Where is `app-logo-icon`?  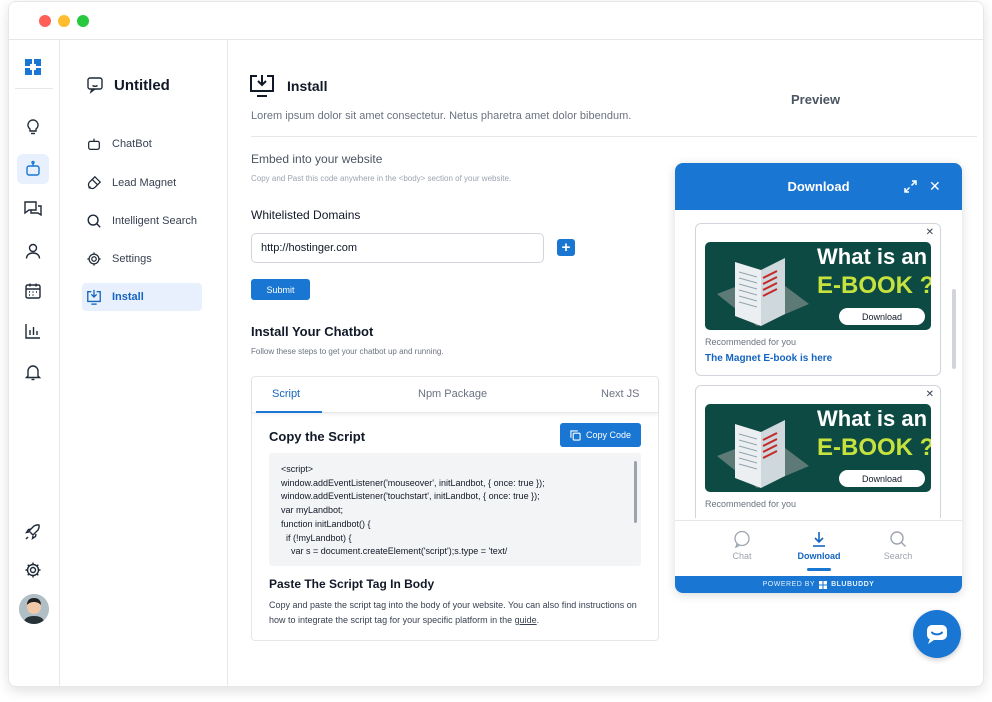 app-logo-icon is located at coordinates (33, 67).